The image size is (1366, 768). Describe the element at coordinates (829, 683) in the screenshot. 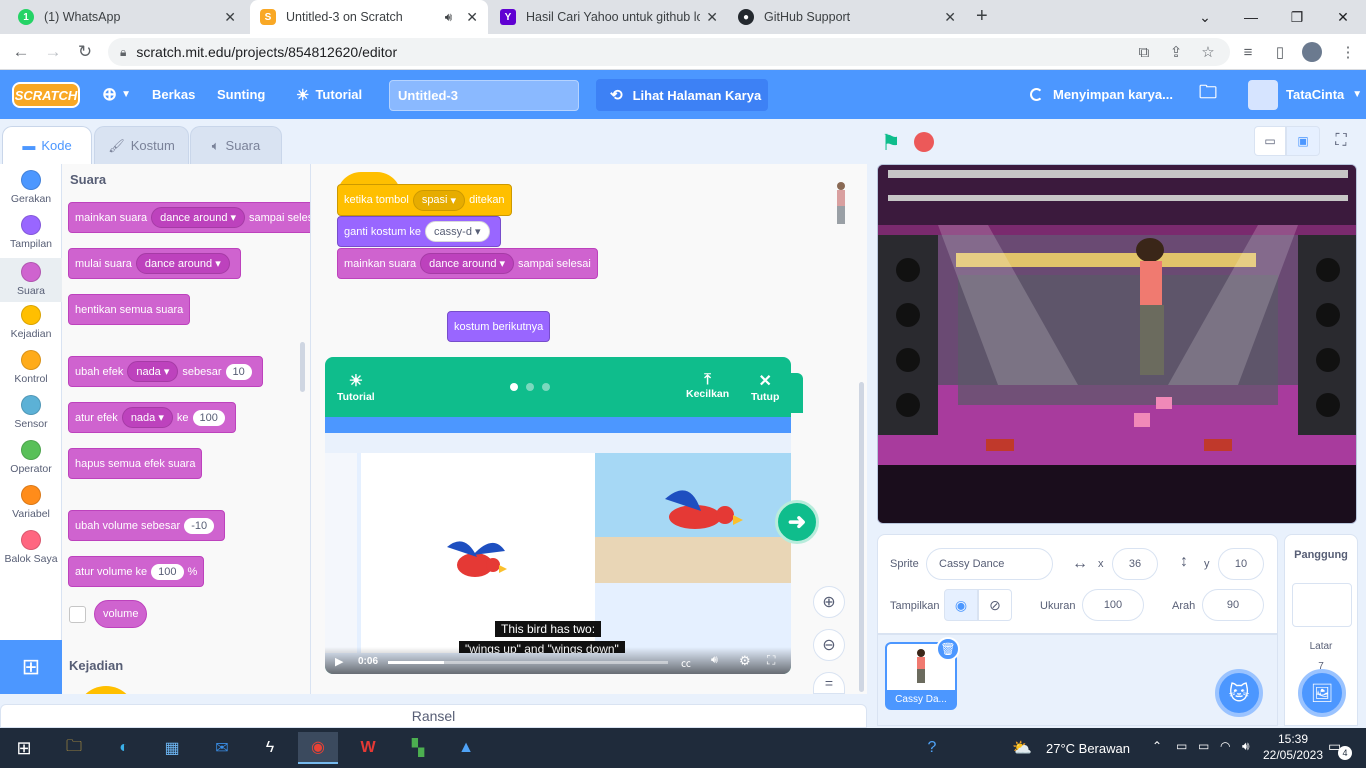

I see `zoom-reset-button: =` at that location.